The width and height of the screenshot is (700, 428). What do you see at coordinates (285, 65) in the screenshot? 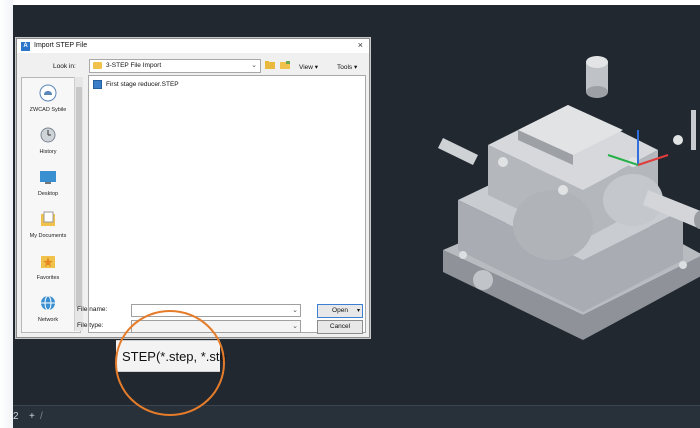
I see `new-folder-icon` at bounding box center [285, 65].